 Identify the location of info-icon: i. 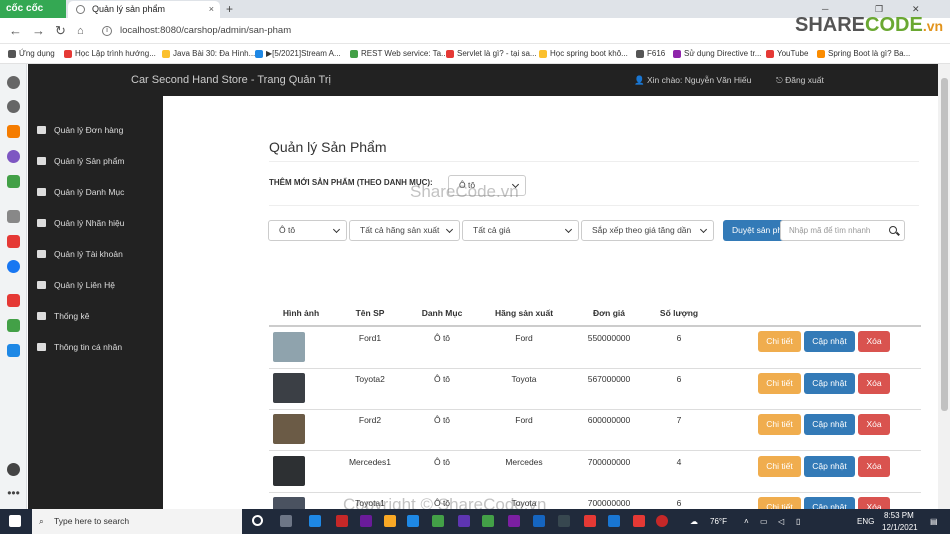
(107, 31).